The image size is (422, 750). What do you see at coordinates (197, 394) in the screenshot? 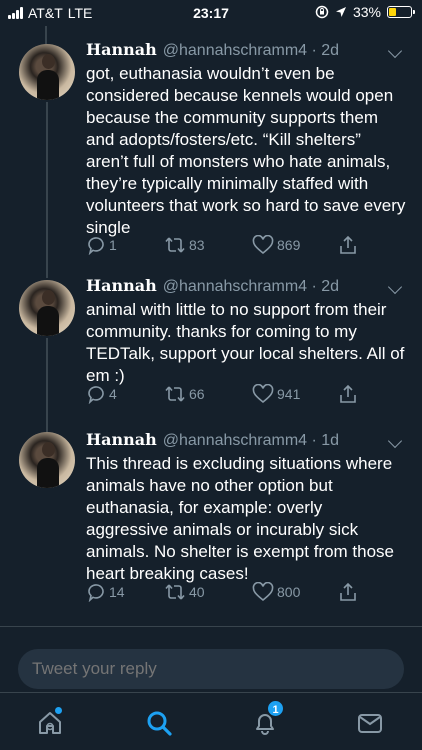
I see `retweet-count: 66` at bounding box center [197, 394].